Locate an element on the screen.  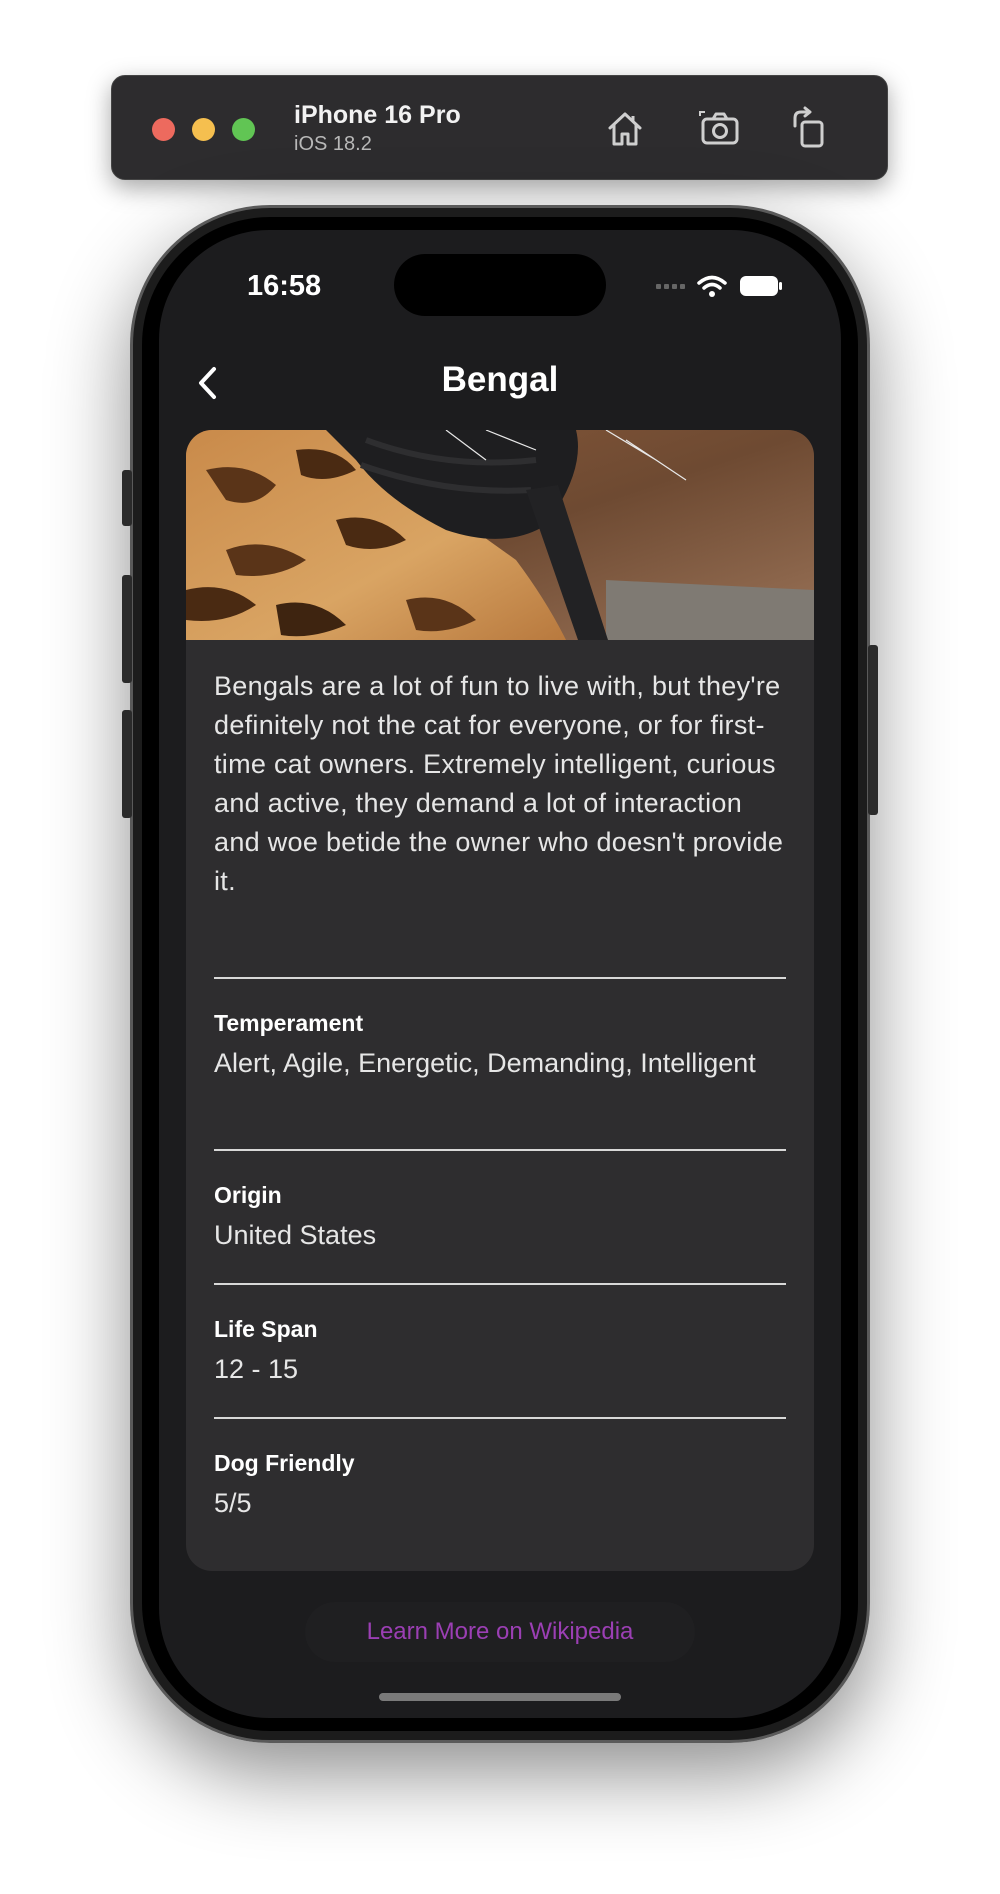
breed-image is located at coordinates (500, 535).